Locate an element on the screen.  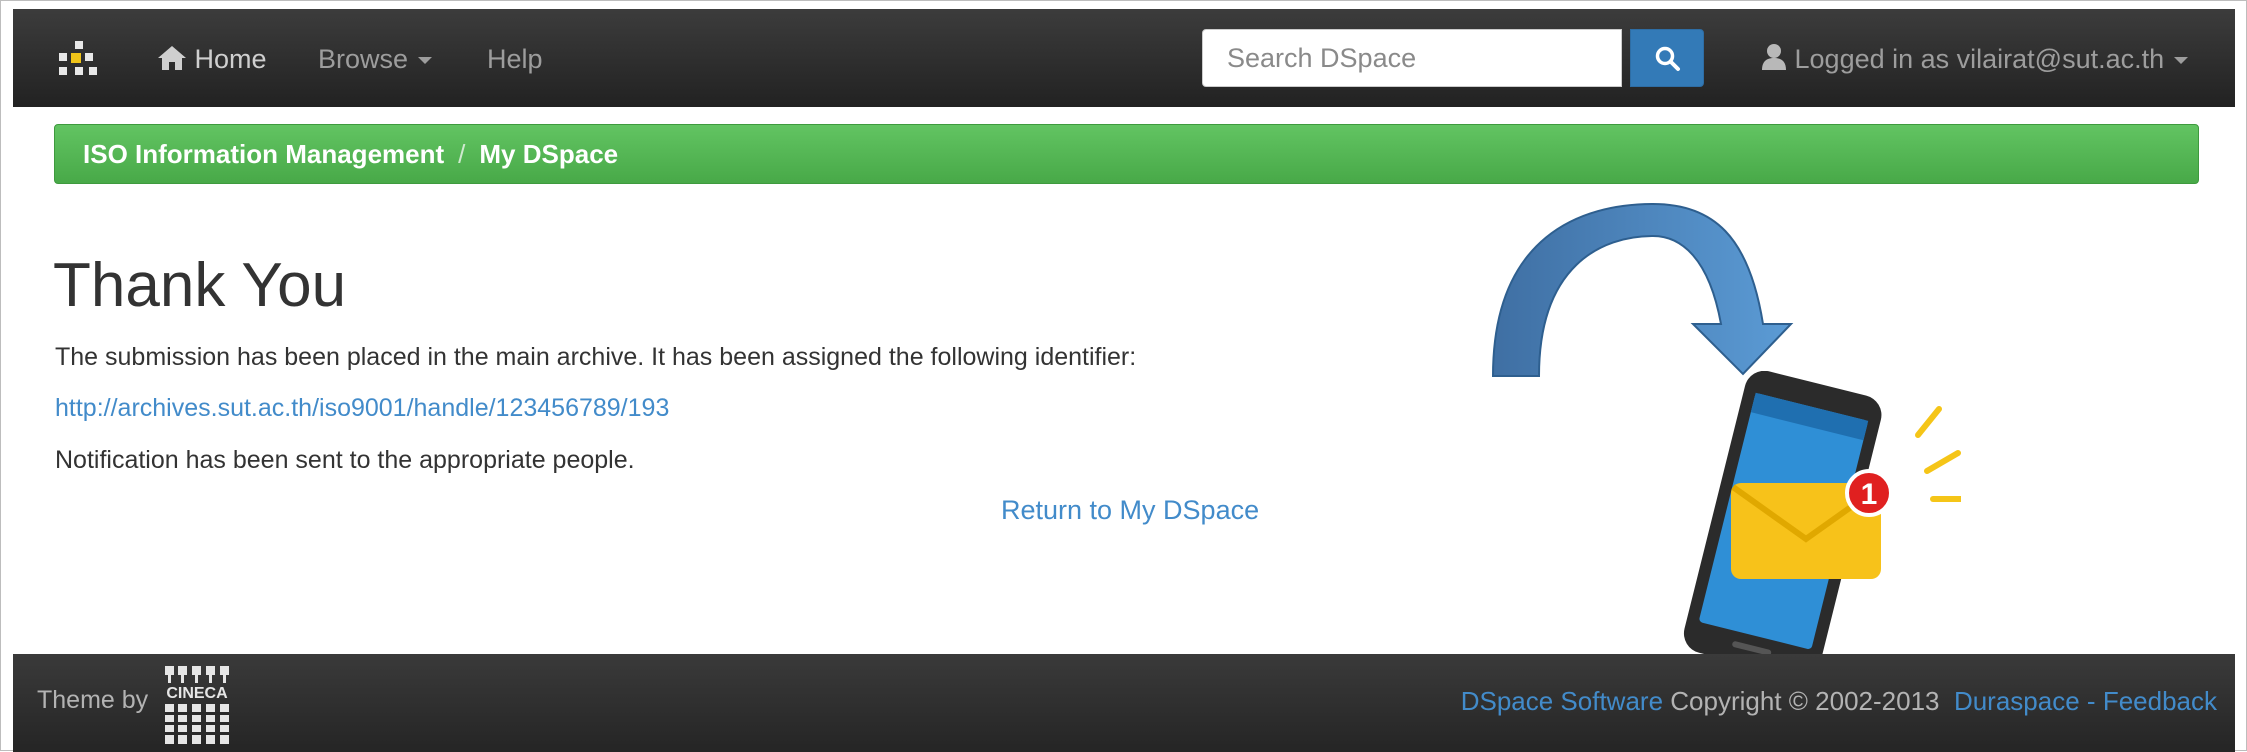
nav-browse: Browse is located at coordinates (375, 59).